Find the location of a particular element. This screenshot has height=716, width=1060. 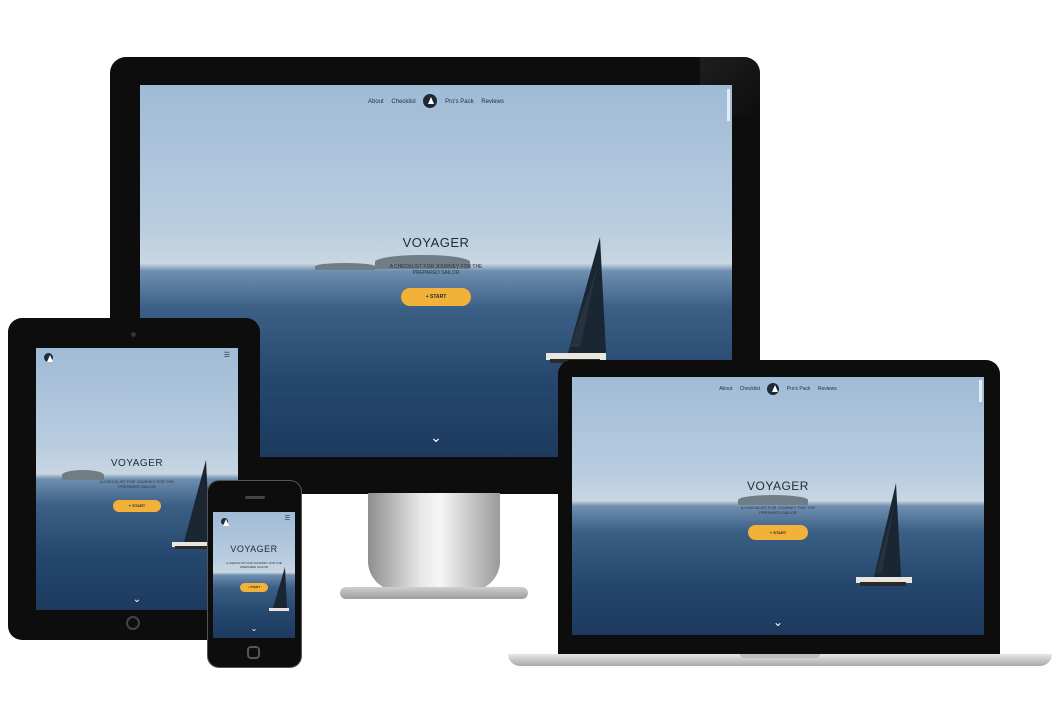

laptop-nav: About Checklist Pro's Pack Reviews is located at coordinates (778, 389).